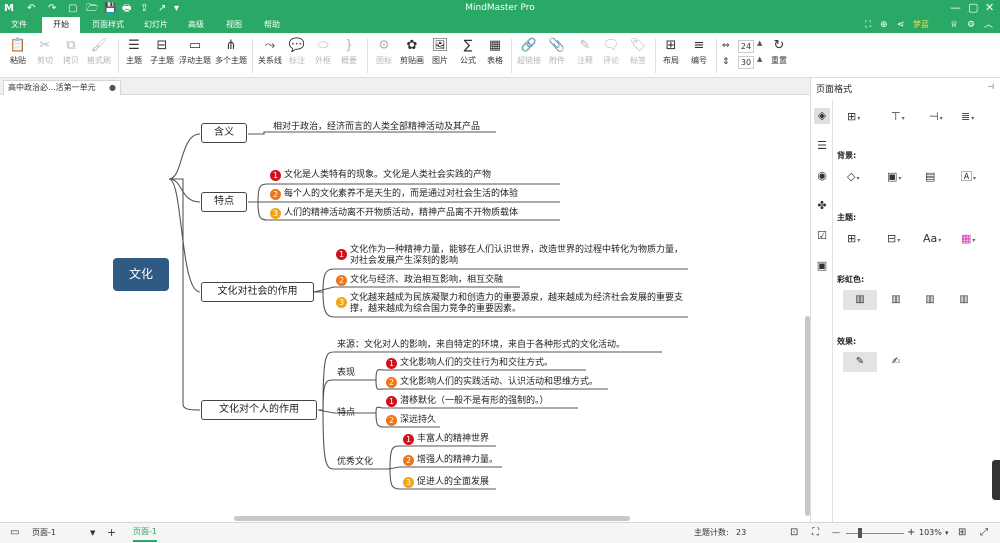 Image resolution: width=1000 pixels, height=543 pixels. I want to click on topic-features: 特点, so click(224, 202).